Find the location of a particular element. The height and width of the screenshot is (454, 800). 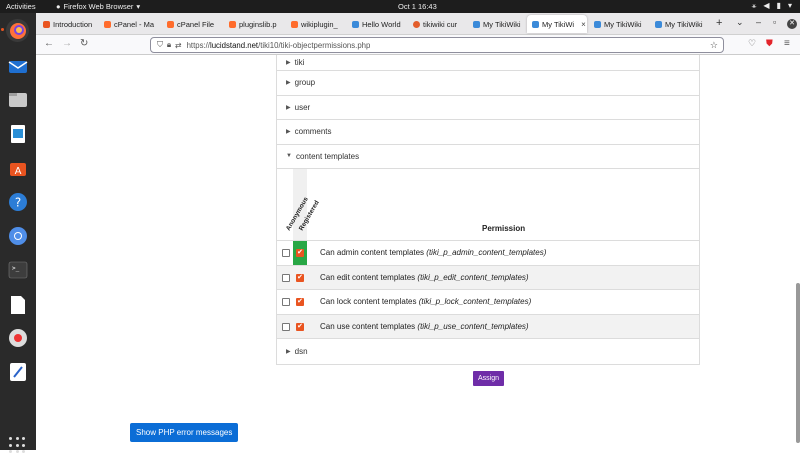

close-window-icon: ✕ is located at coordinates (792, 24).